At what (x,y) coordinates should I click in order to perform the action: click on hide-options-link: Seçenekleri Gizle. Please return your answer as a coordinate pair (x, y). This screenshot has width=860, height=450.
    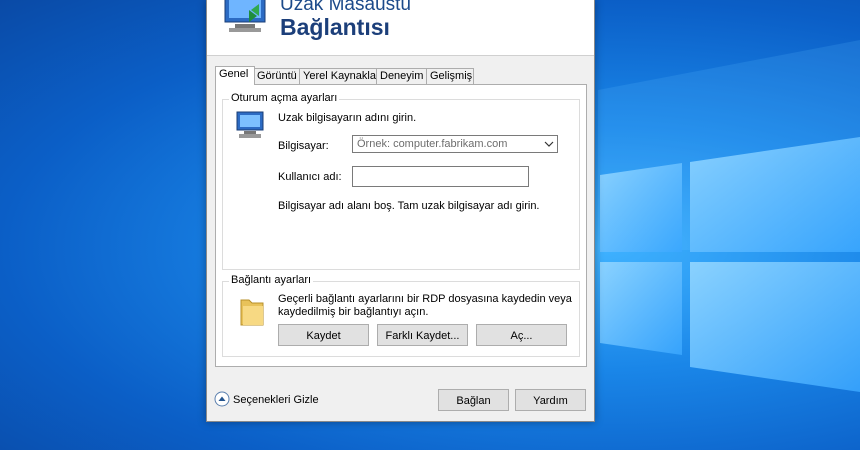
    Looking at the image, I should click on (276, 400).